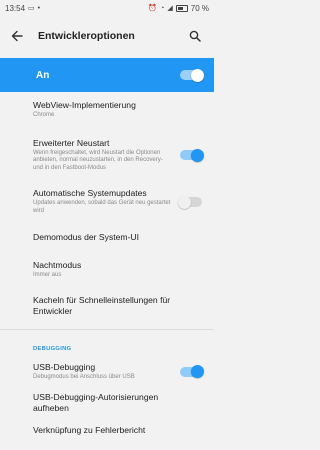  Describe the element at coordinates (170, 8) in the screenshot. I see `signal-icon: ◢` at that location.